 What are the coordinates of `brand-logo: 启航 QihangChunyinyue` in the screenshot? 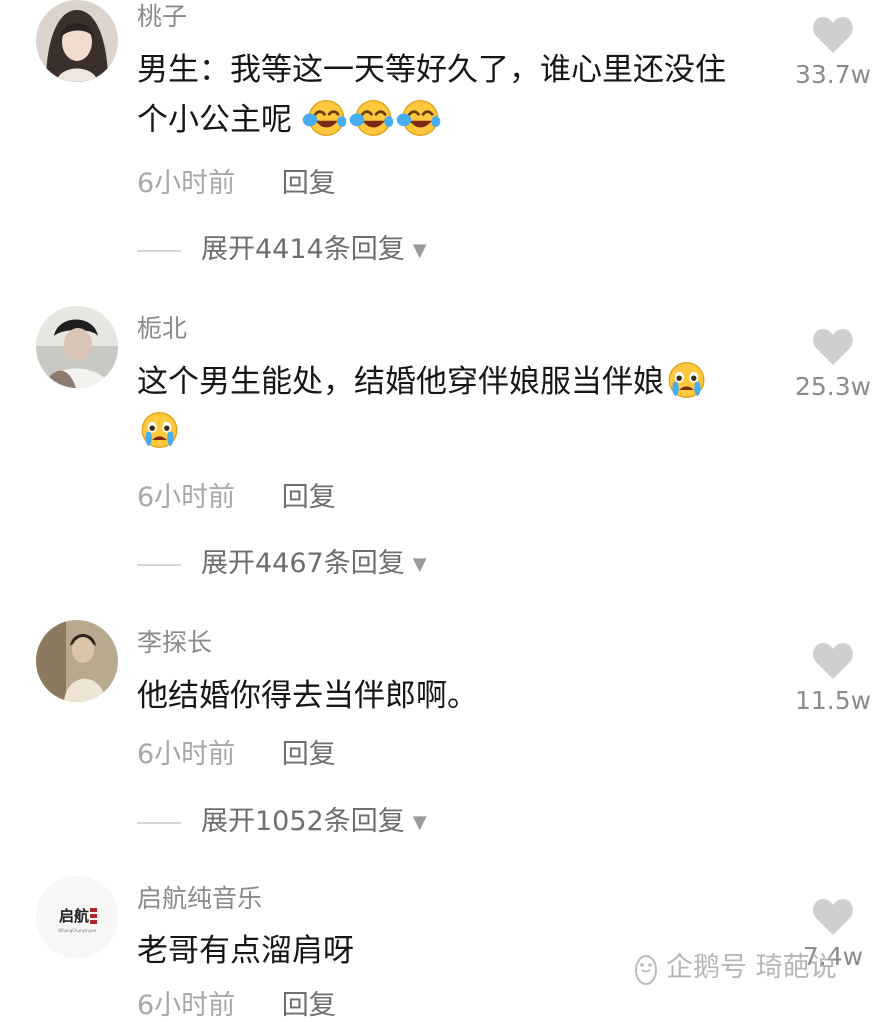 It's located at (77, 917).